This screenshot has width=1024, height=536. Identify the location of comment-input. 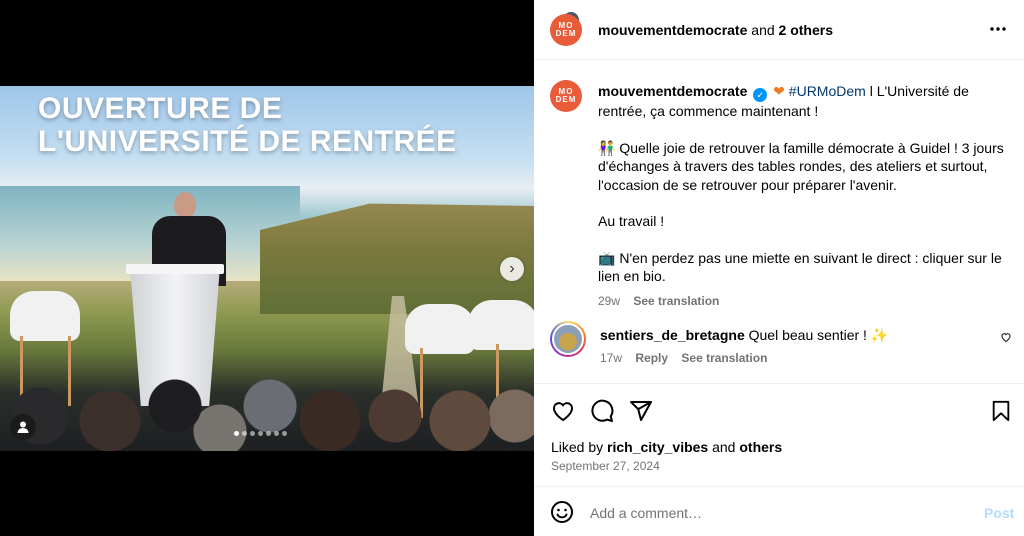
(780, 513).